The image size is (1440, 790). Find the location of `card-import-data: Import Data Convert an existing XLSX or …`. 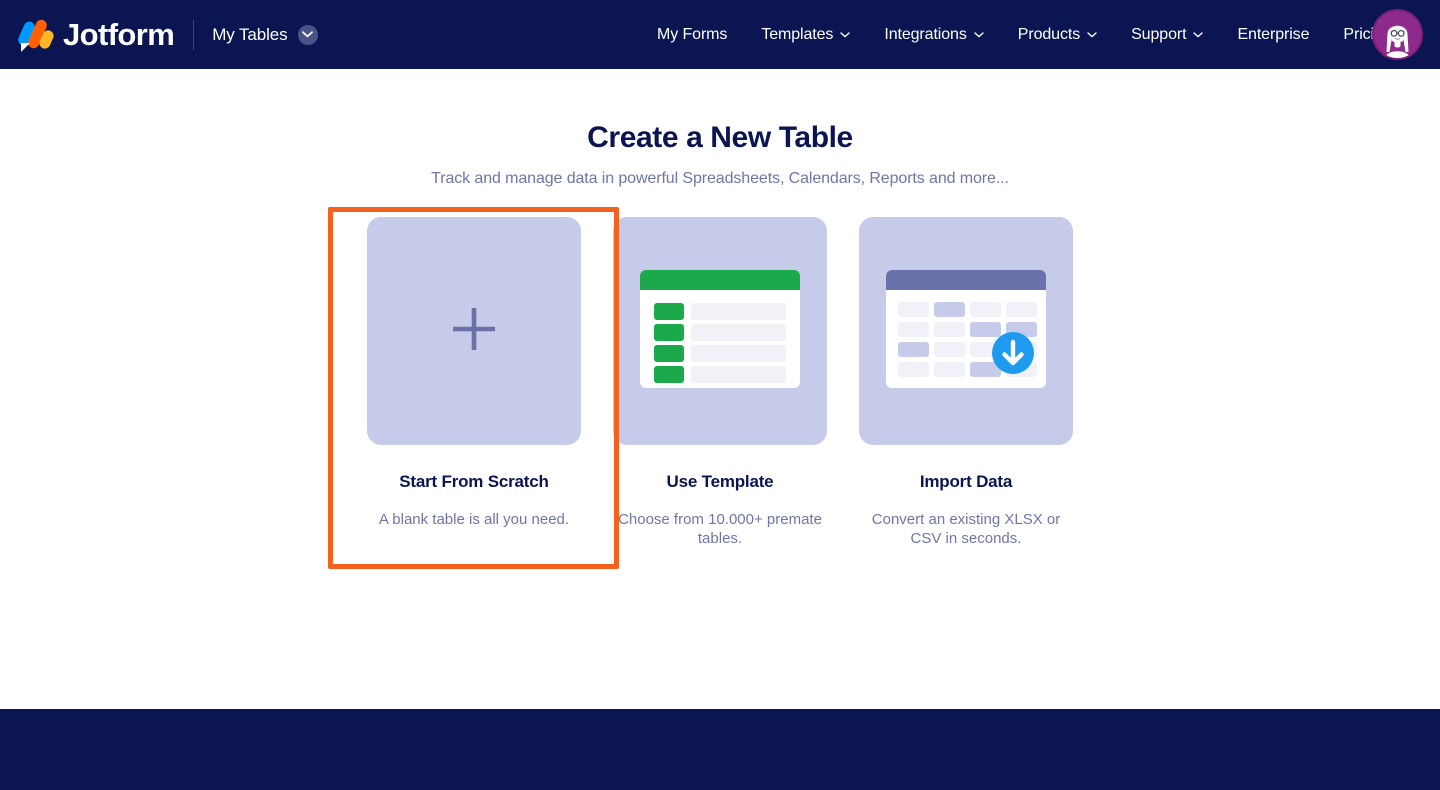

card-import-data: Import Data Convert an existing XLSX or … is located at coordinates (966, 382).